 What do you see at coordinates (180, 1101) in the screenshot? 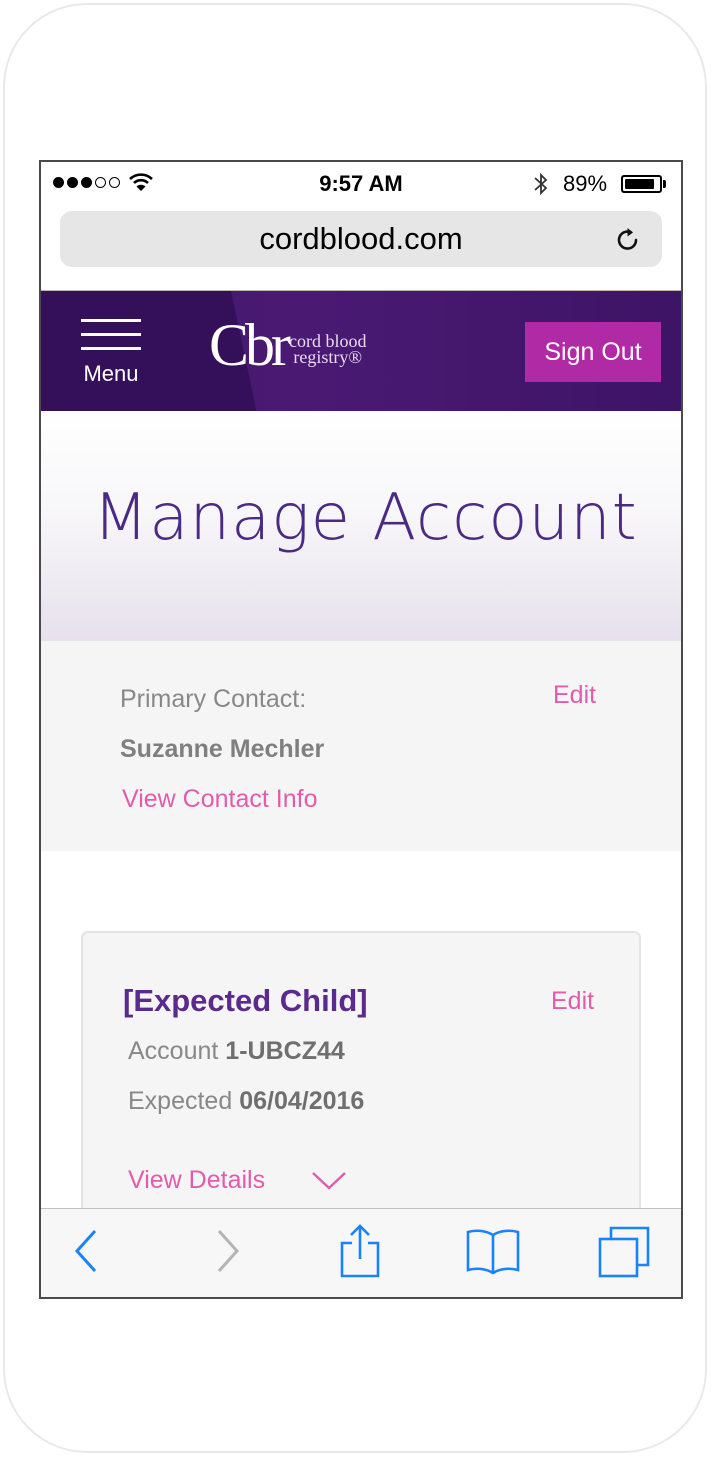
I see `expected-label: Expected` at bounding box center [180, 1101].